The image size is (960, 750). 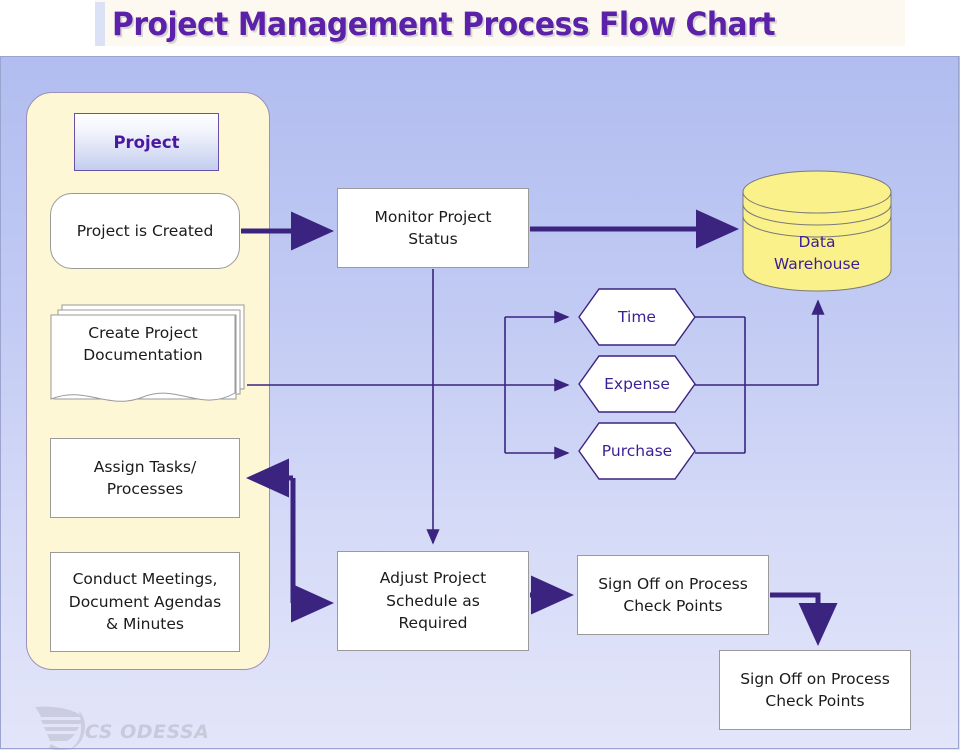 I want to click on page-header: Project Management Process Flow Chart, so click(x=480, y=28).